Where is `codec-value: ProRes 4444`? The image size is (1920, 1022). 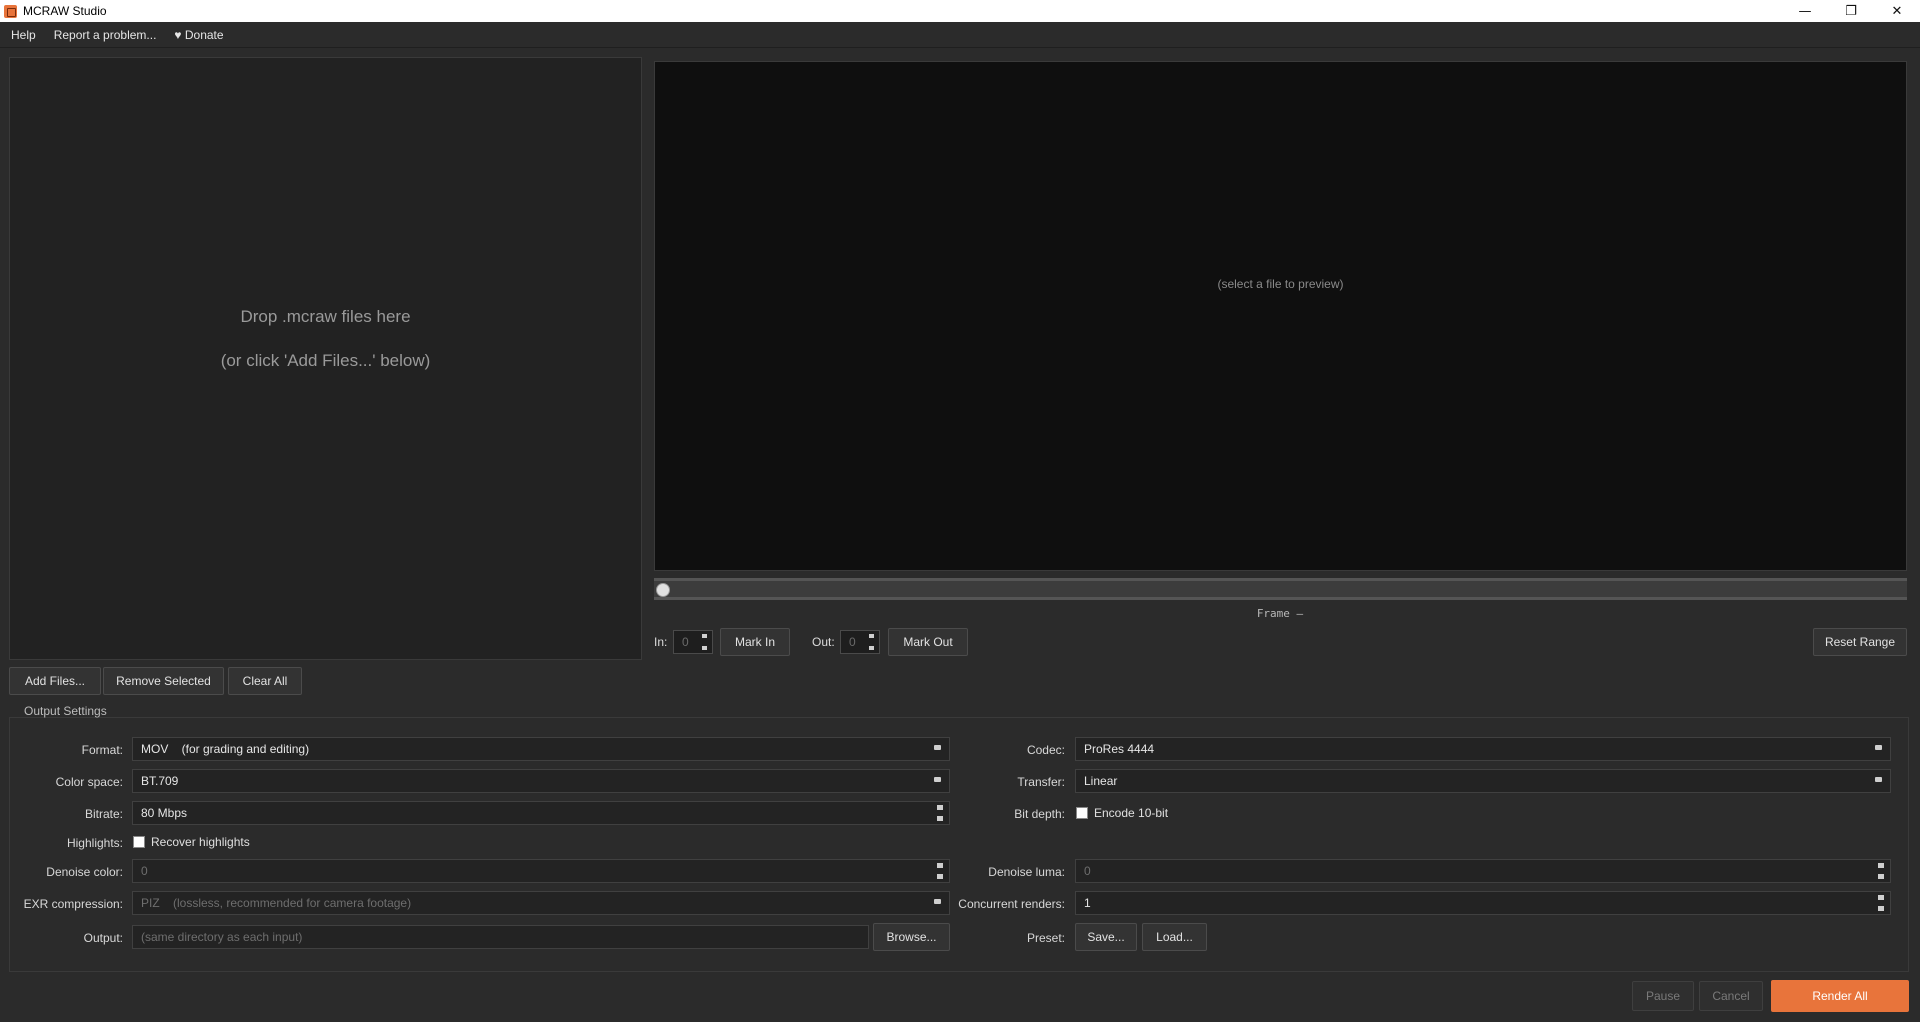 codec-value: ProRes 4444 is located at coordinates (1119, 749).